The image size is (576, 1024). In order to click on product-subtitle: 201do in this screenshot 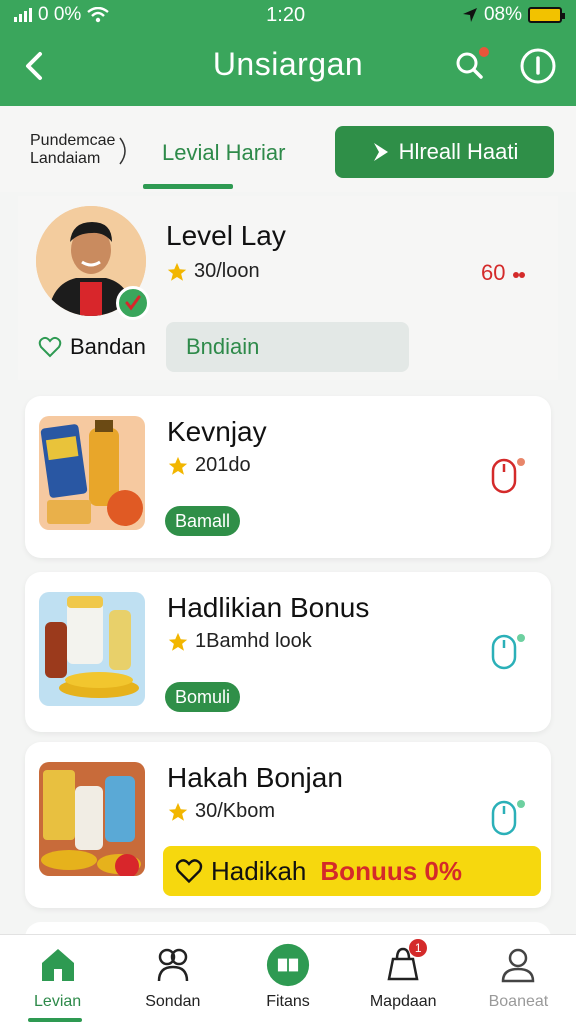, I will do `click(209, 465)`.